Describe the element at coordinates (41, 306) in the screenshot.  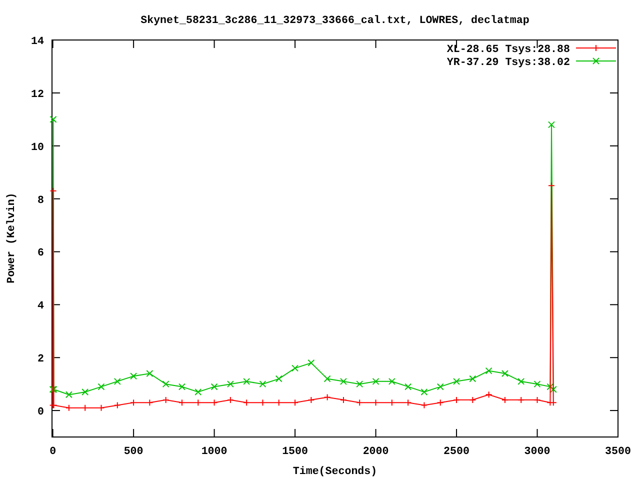
I see `tick-label: 4` at that location.